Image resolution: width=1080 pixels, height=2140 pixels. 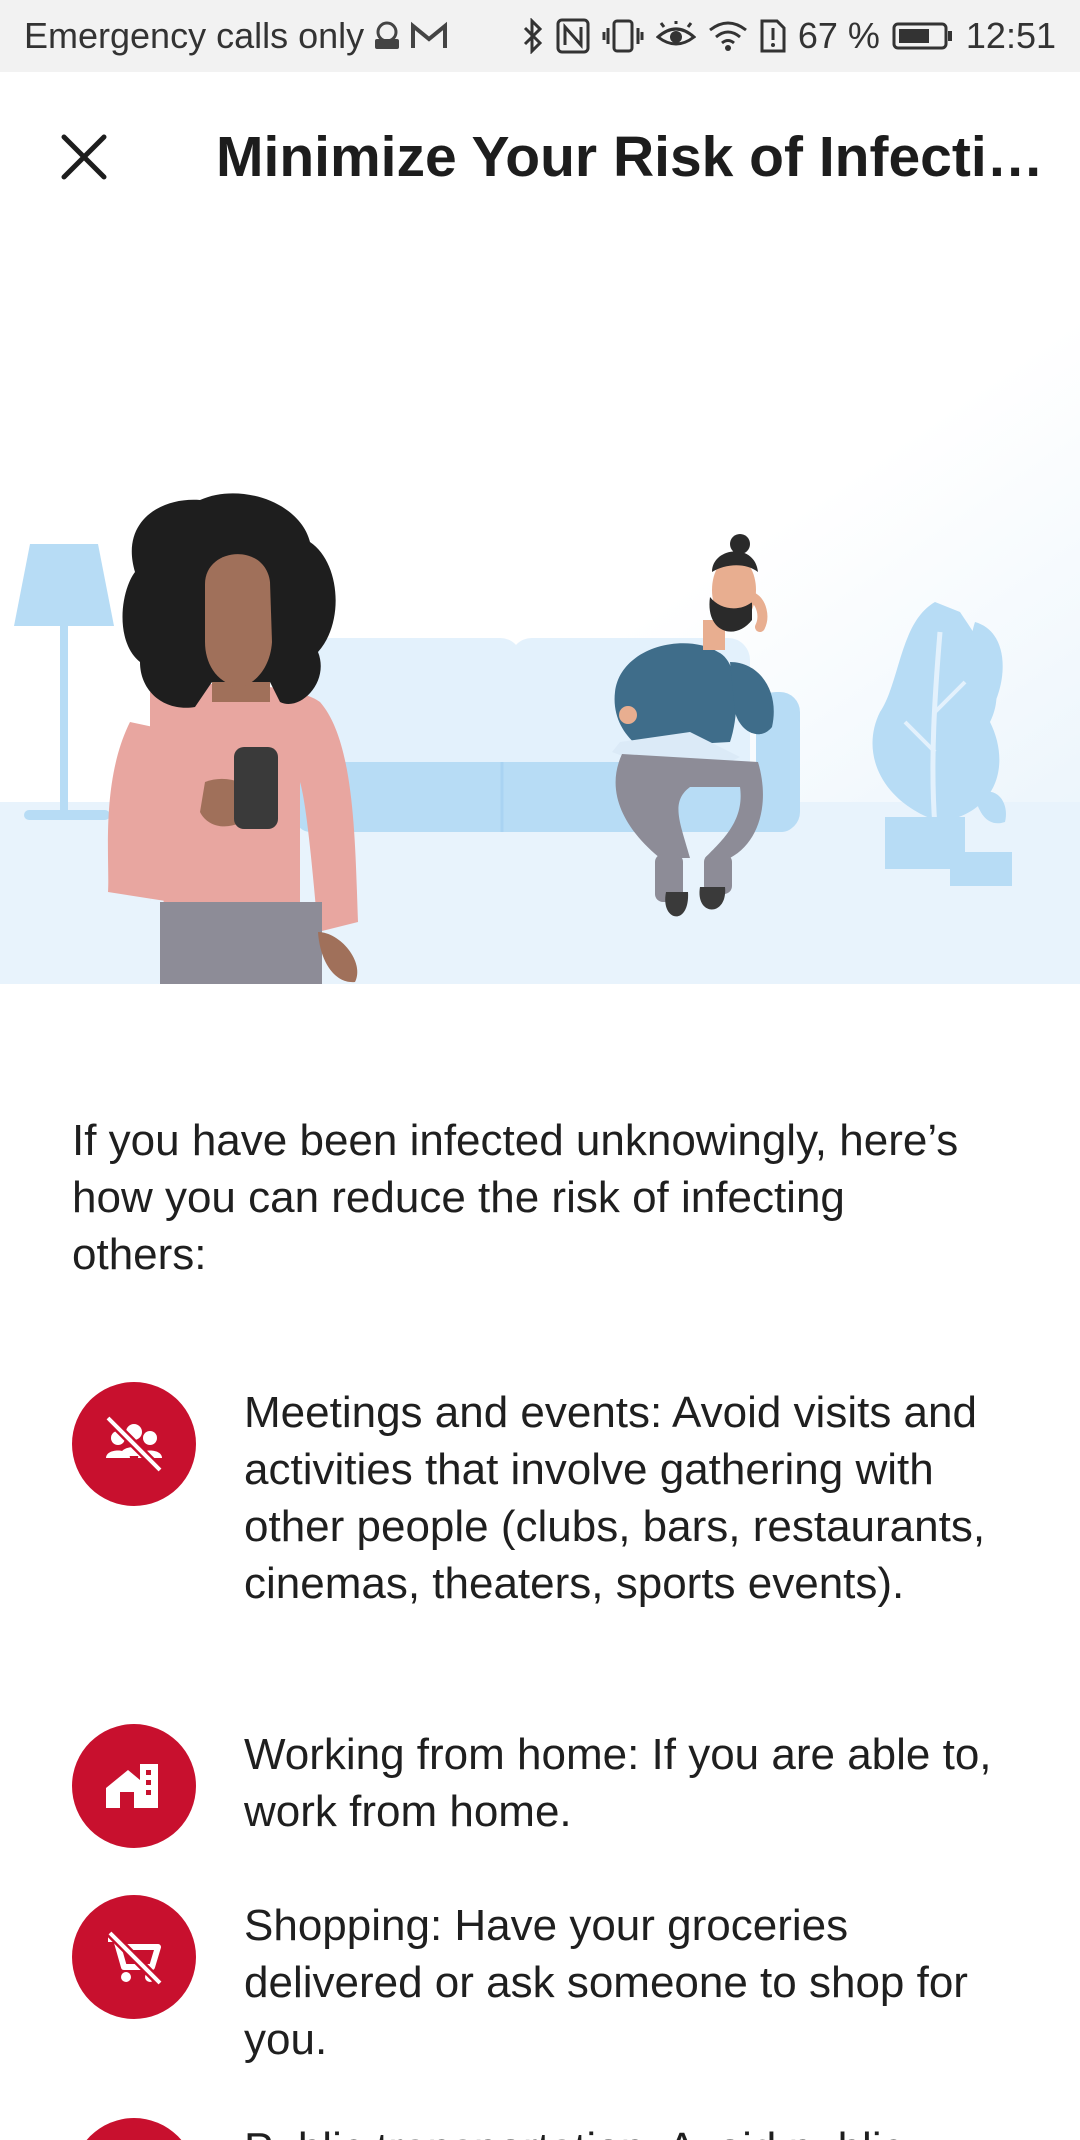 I want to click on close-icon, so click(x=84, y=157).